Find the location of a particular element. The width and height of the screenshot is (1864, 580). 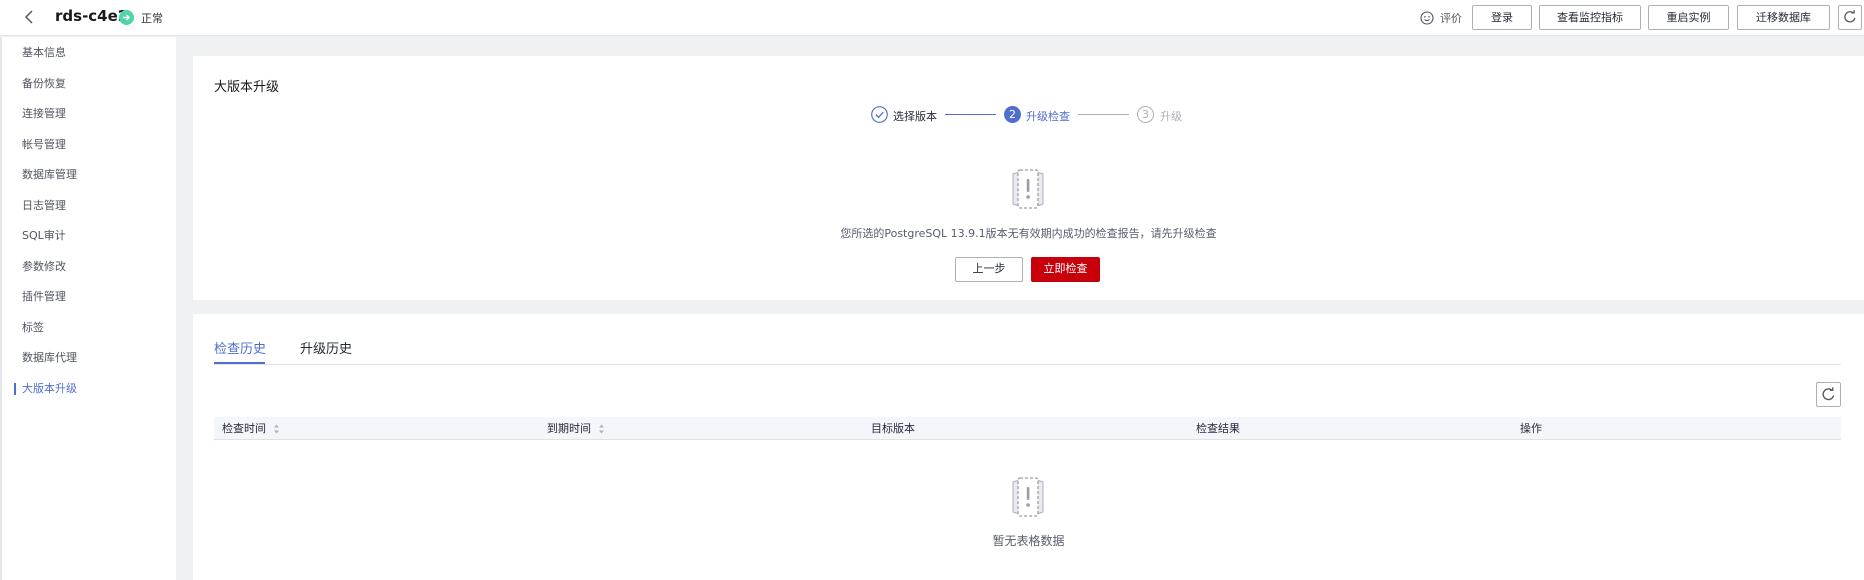

sidebar-item-label: 大版本升级 is located at coordinates (49, 388).